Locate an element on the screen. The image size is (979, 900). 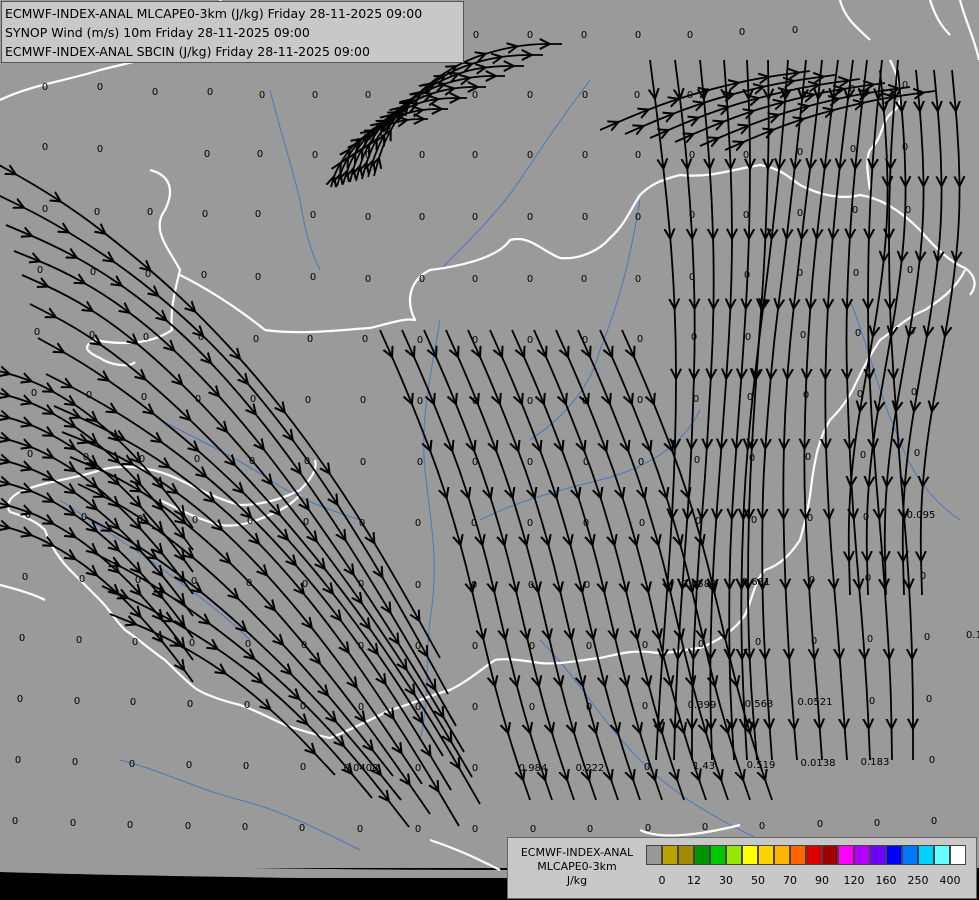
sbcin-value: 0.095 is located at coordinates (921, 515).